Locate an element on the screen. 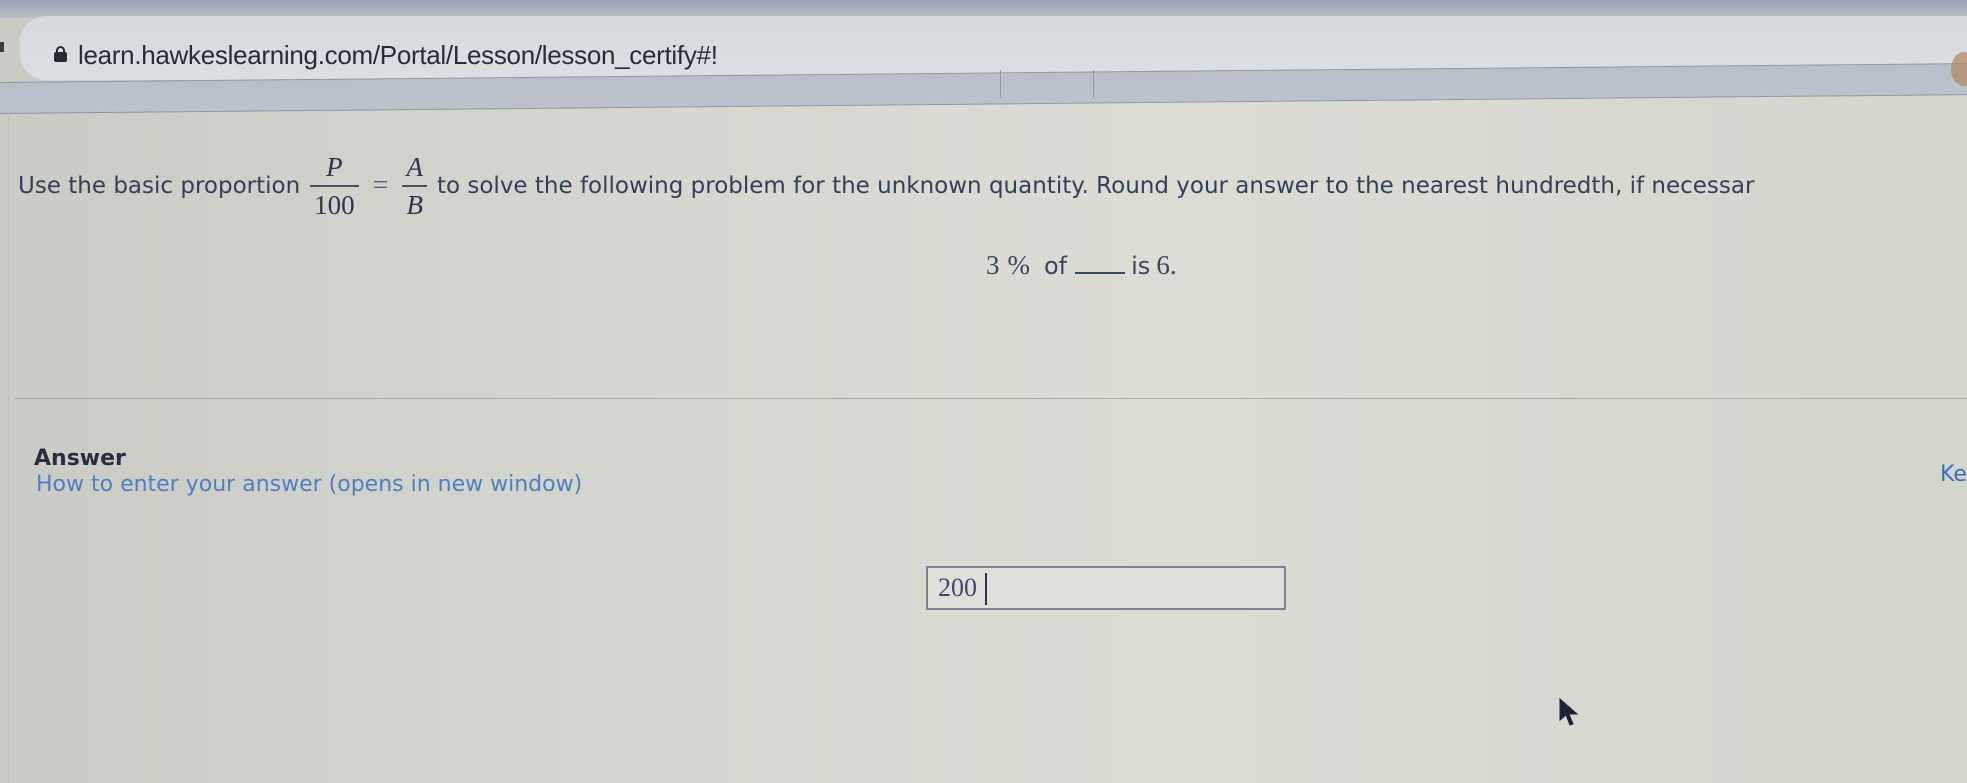 The image size is (1967, 783). percent-value: 3 is located at coordinates (993, 265).